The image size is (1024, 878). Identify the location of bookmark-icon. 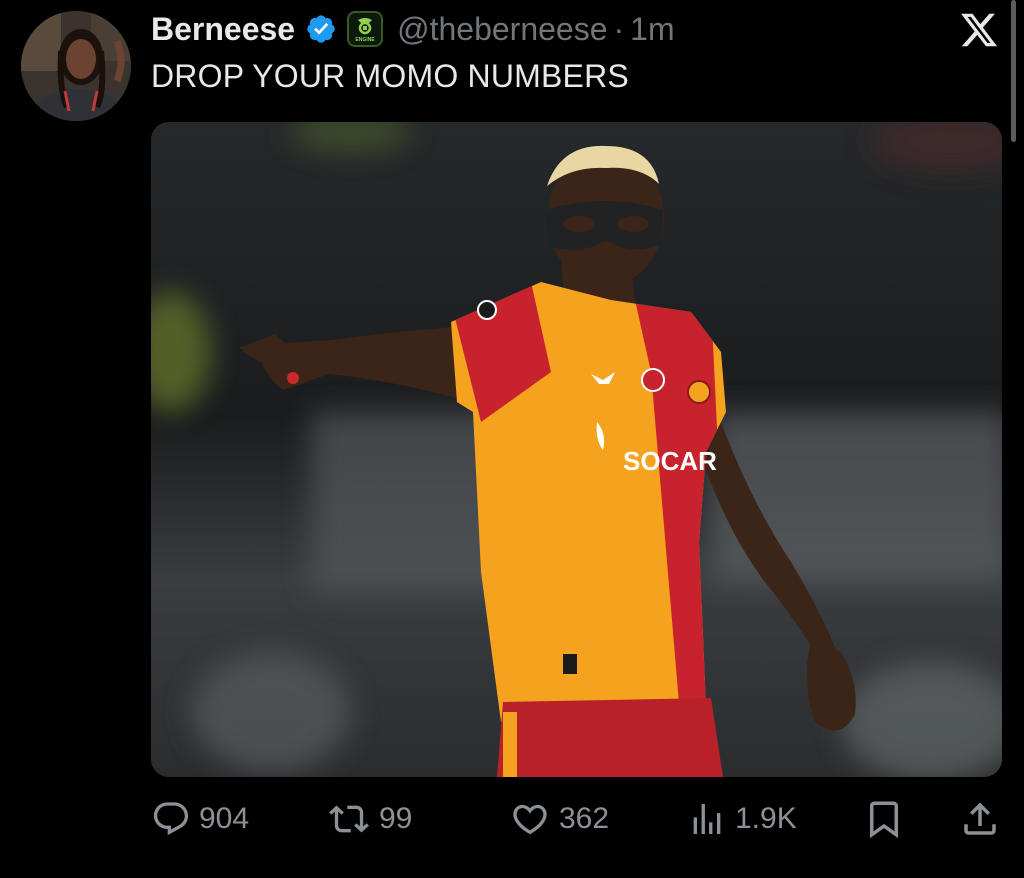
(884, 820).